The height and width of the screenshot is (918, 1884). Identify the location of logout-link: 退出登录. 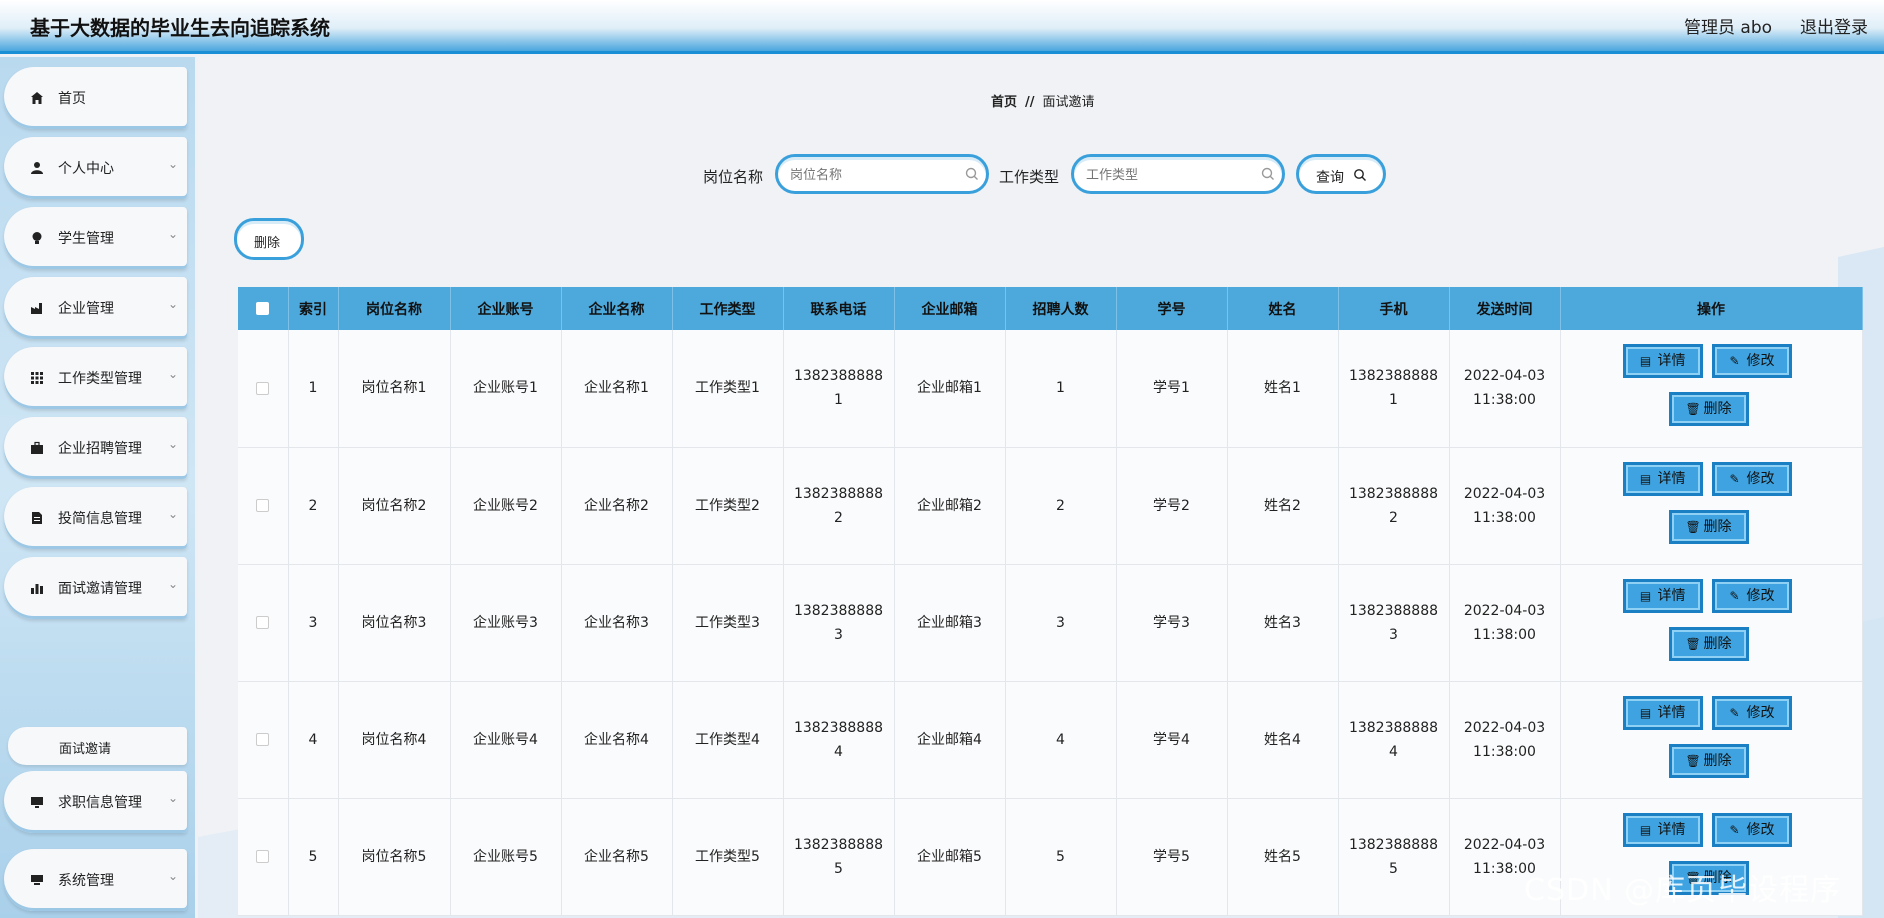
(1834, 25).